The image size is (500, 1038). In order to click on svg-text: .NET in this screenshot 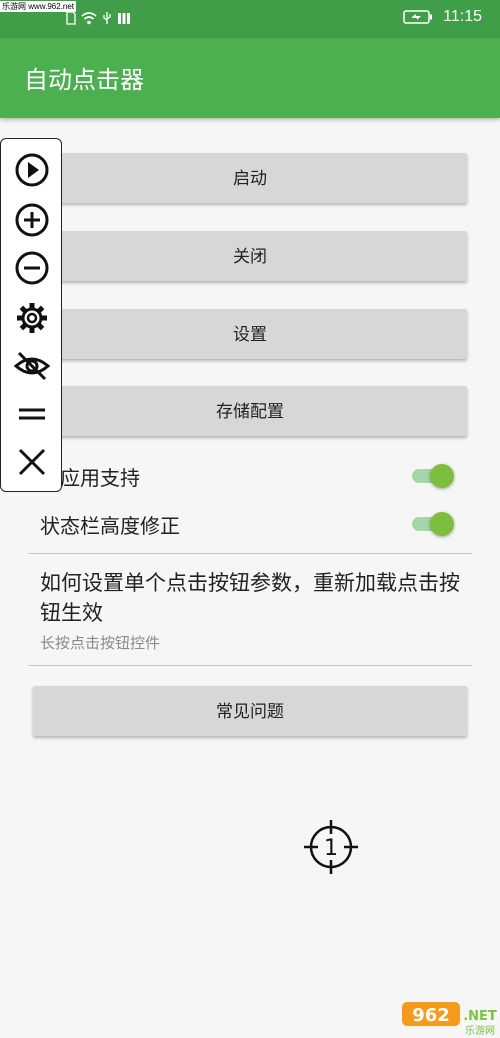, I will do `click(480, 1016)`.